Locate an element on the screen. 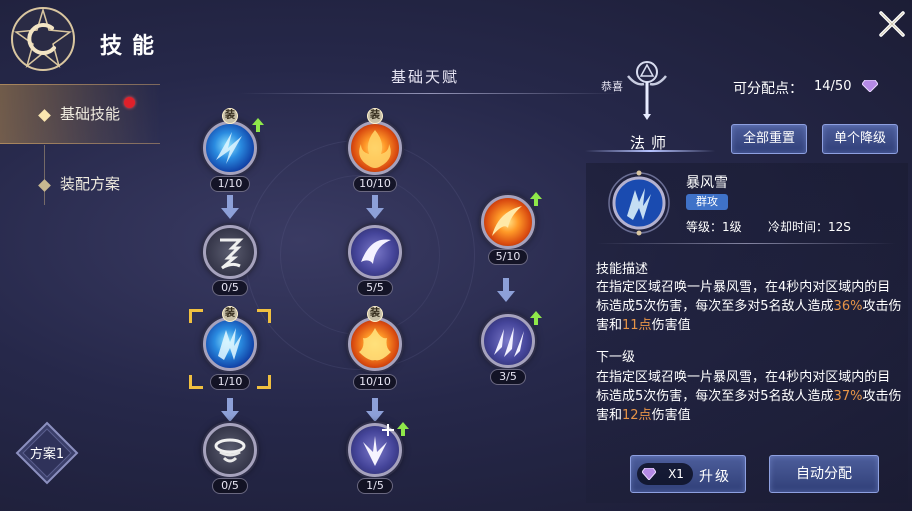 The height and width of the screenshot is (511, 912). fire-blast-icon is located at coordinates (375, 344).